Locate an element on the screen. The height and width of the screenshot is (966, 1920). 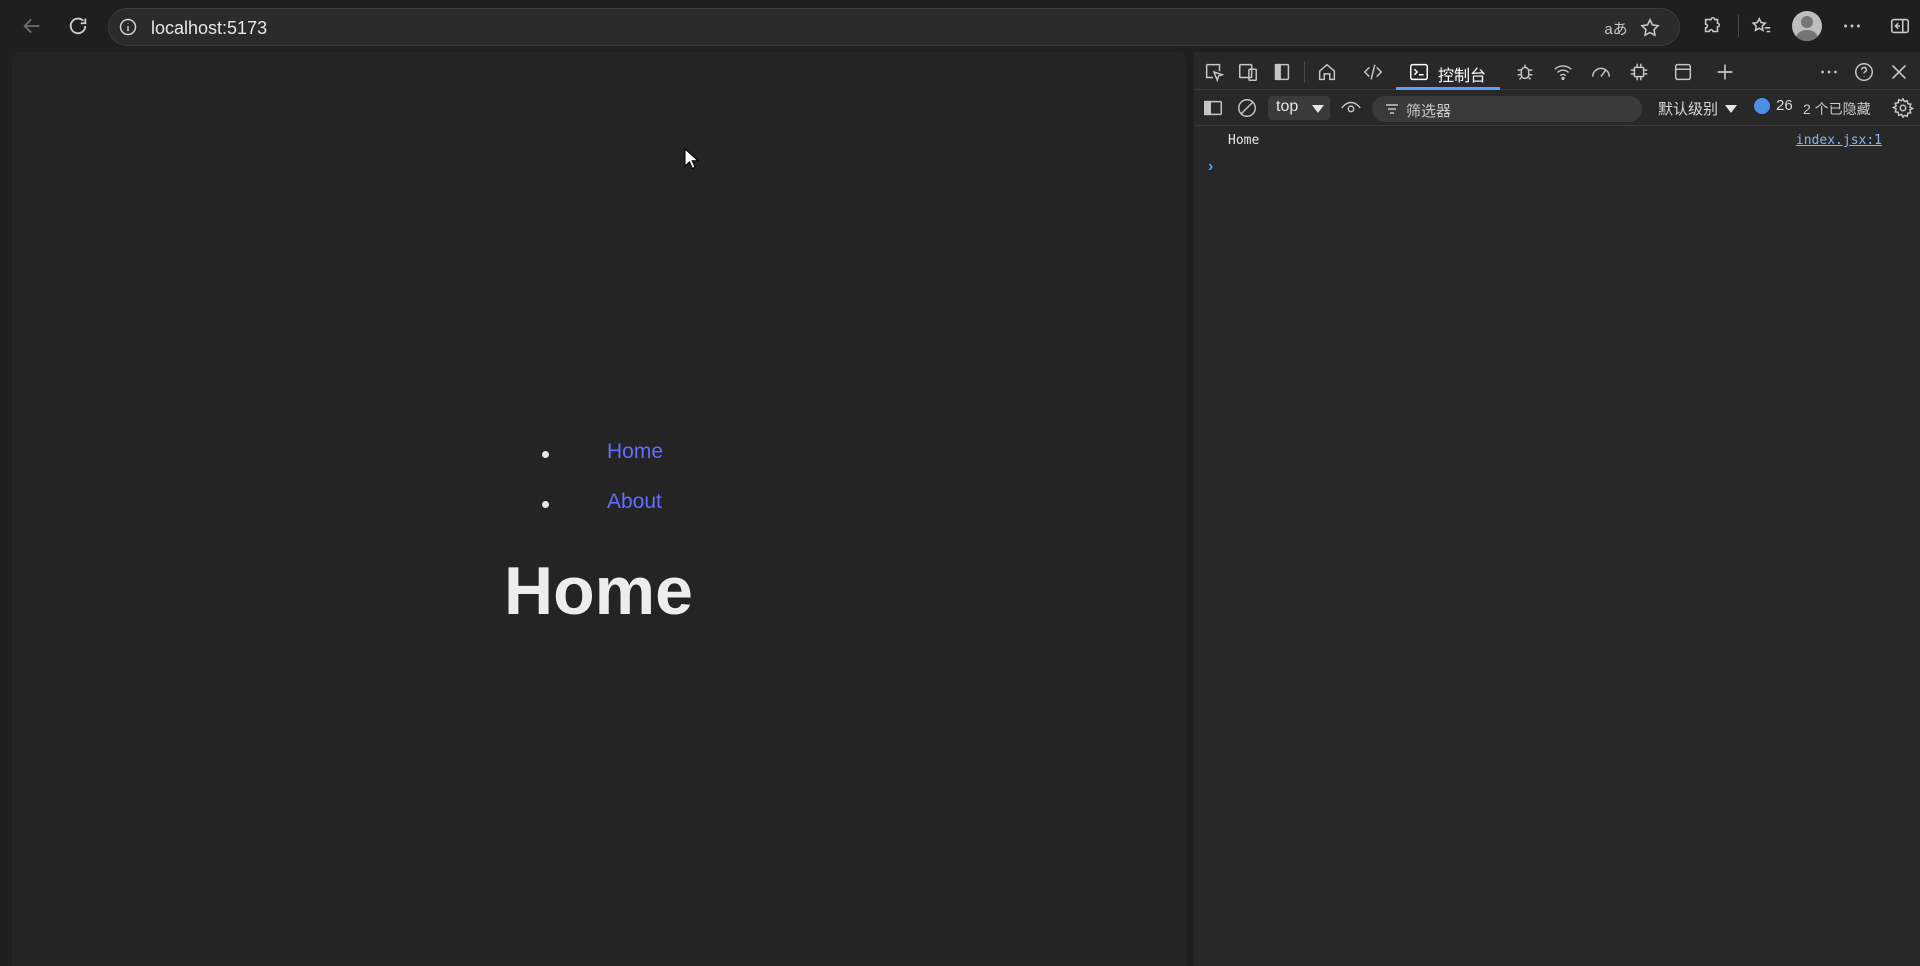
welcome-home-icon is located at coordinates (1327, 72).